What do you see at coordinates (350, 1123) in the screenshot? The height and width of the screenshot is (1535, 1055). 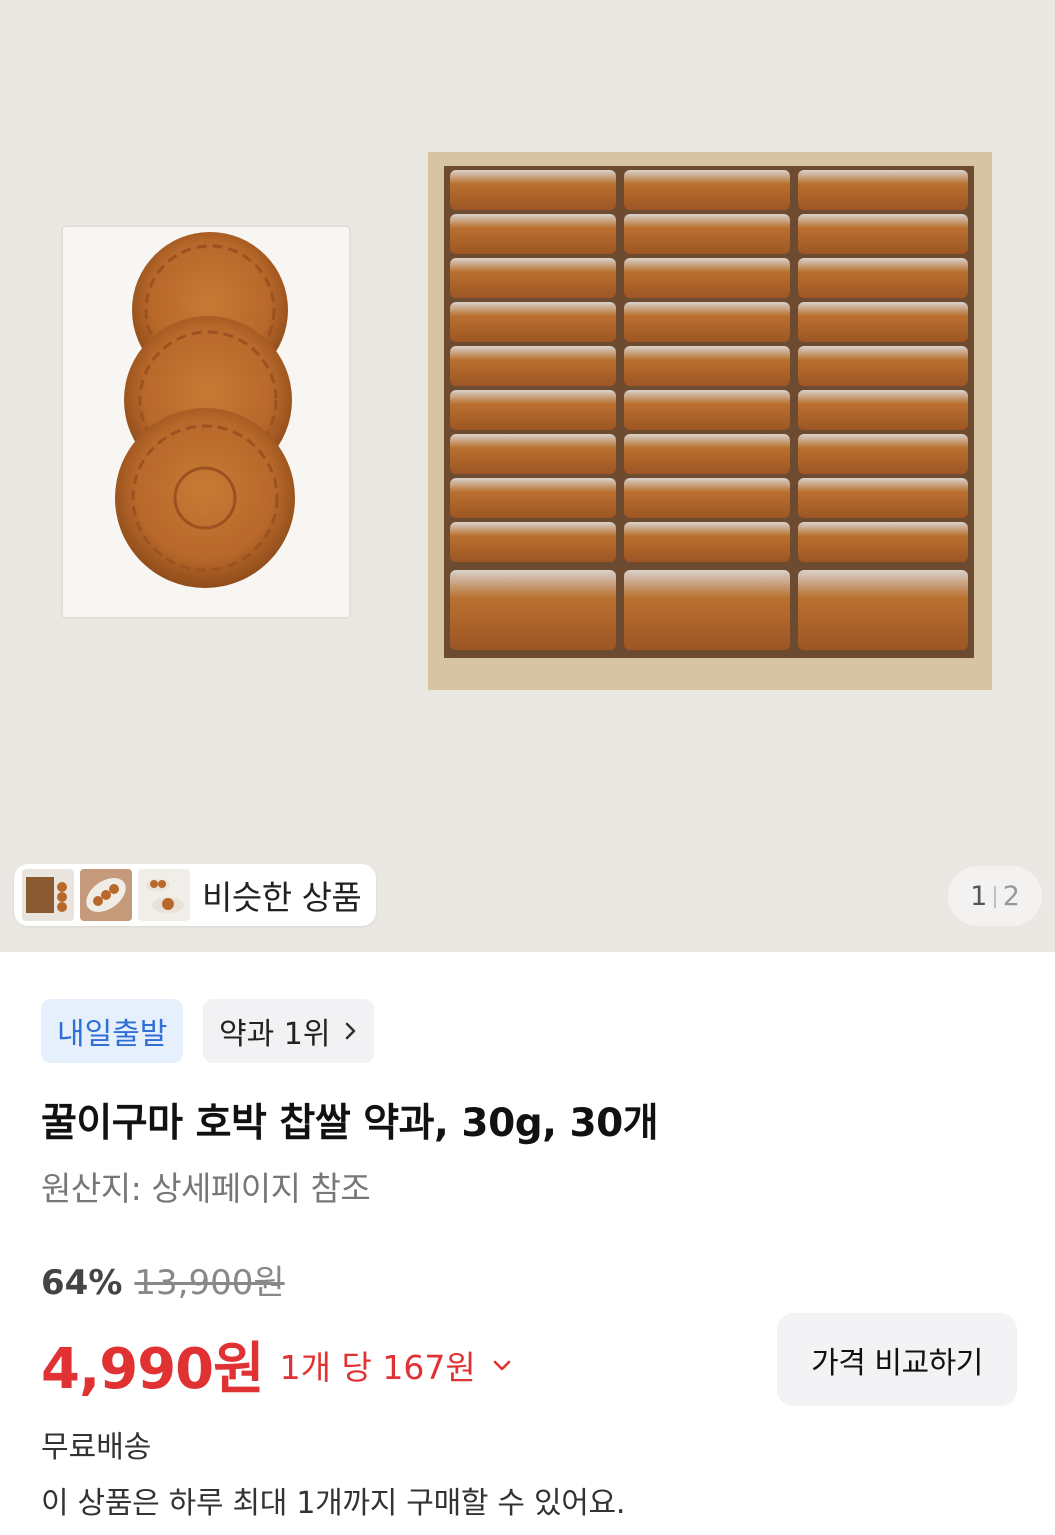 I see `product-title: 꿀이구마 호박 찹쌀 약과, 30g, 30개` at bounding box center [350, 1123].